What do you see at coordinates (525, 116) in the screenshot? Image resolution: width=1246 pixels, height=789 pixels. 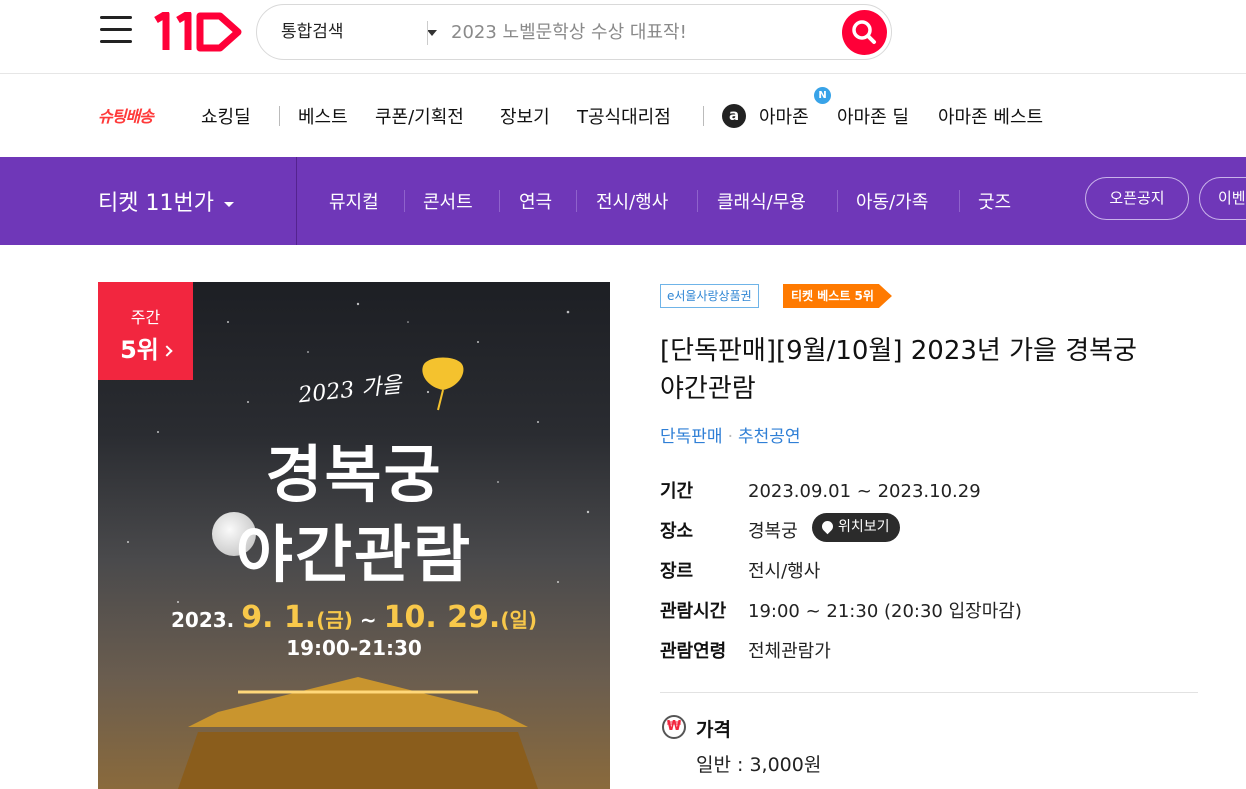 I see `nav-grocery: 장보기` at bounding box center [525, 116].